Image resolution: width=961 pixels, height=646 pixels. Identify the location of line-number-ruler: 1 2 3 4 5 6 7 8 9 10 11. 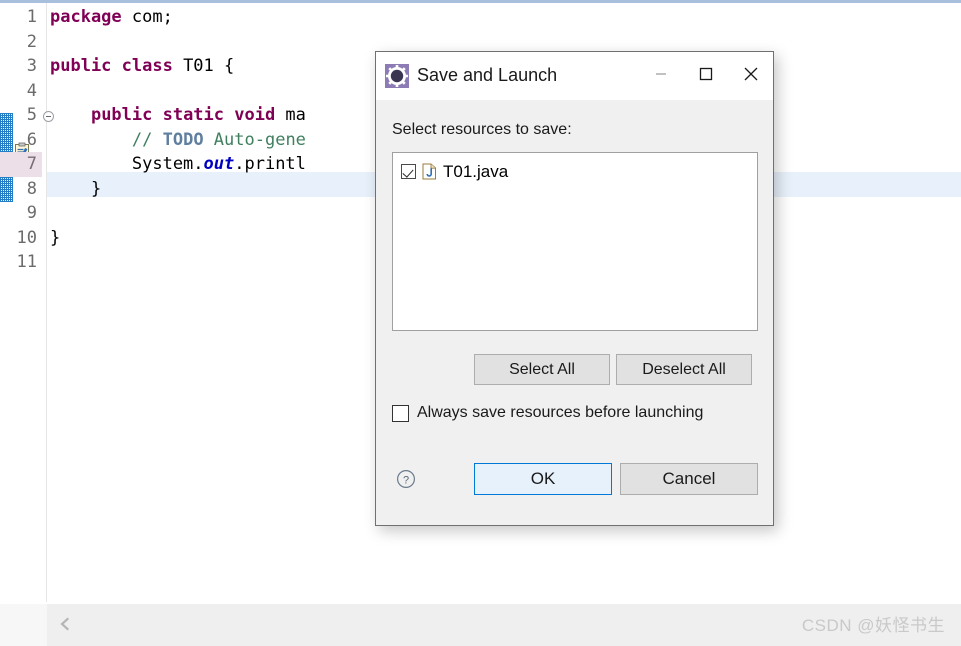
(27, 140).